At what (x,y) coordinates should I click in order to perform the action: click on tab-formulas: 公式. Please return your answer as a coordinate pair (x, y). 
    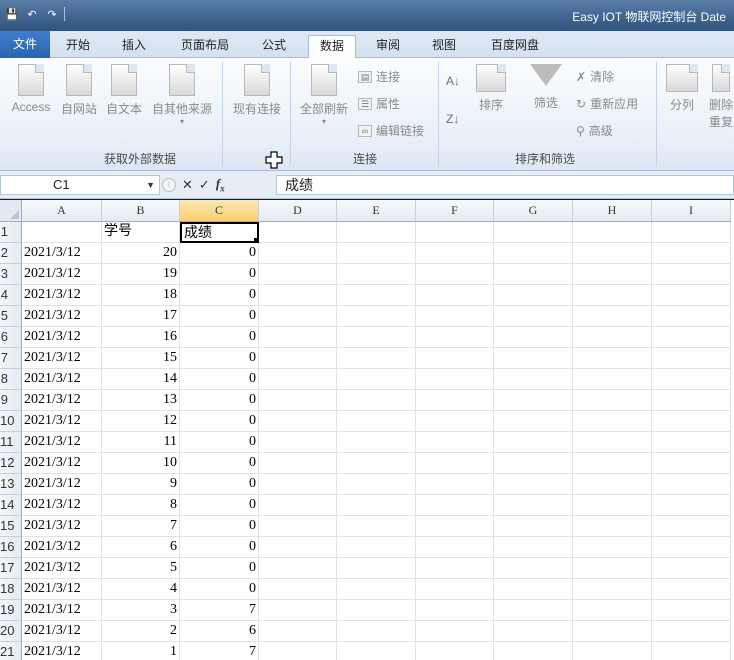
    Looking at the image, I should click on (274, 46).